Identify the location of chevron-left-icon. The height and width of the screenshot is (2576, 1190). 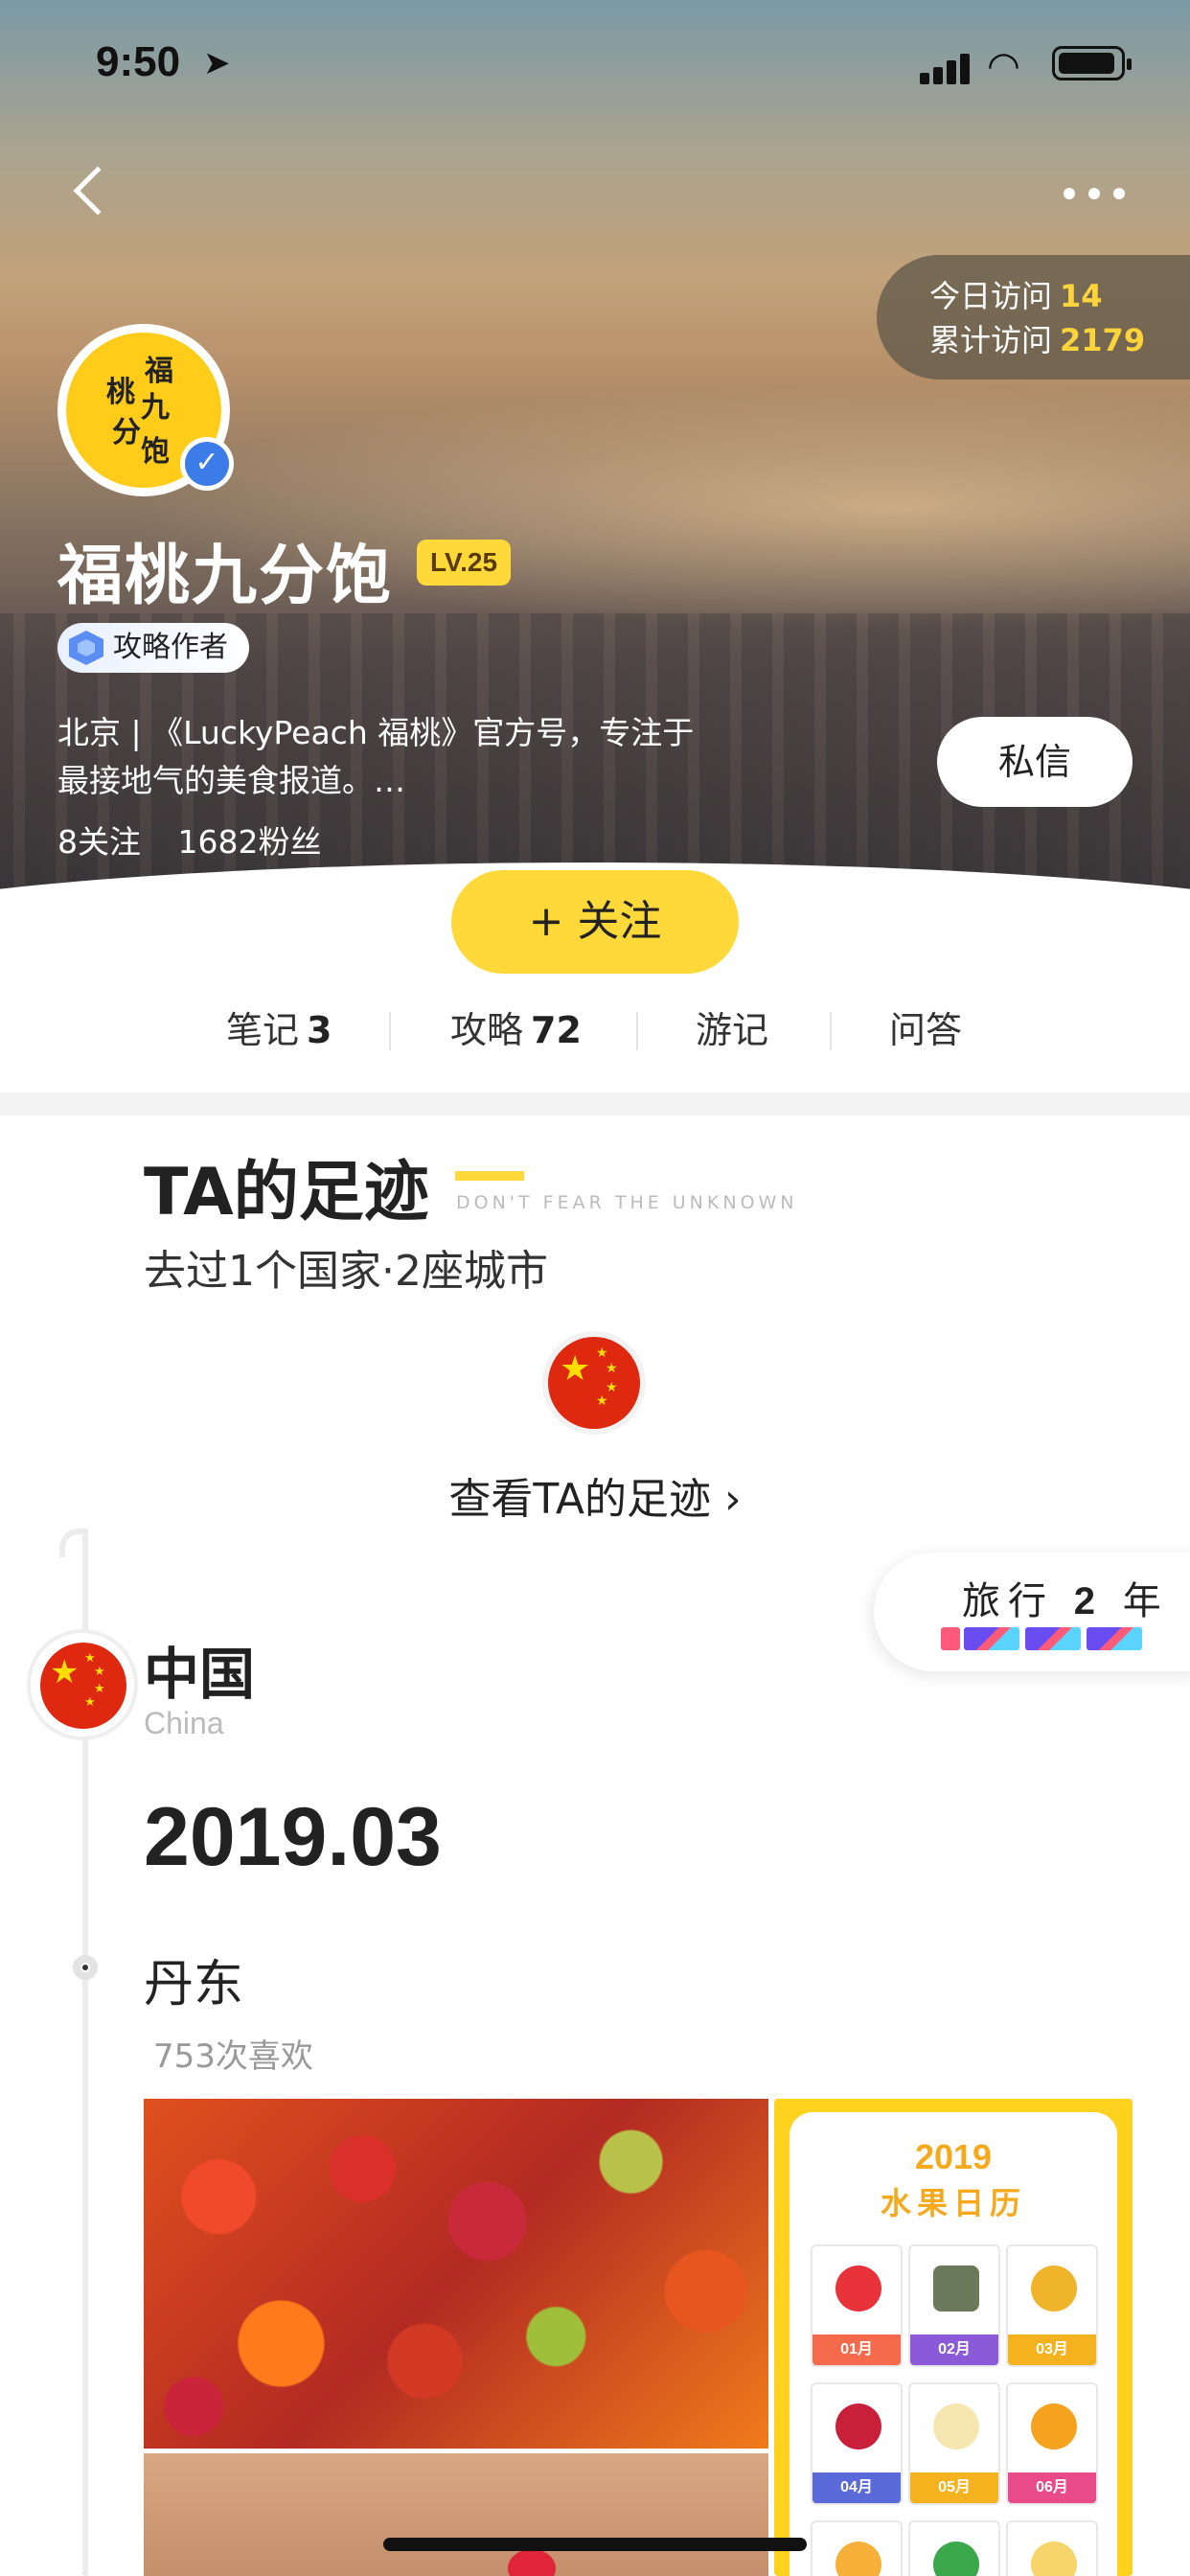
(98, 191).